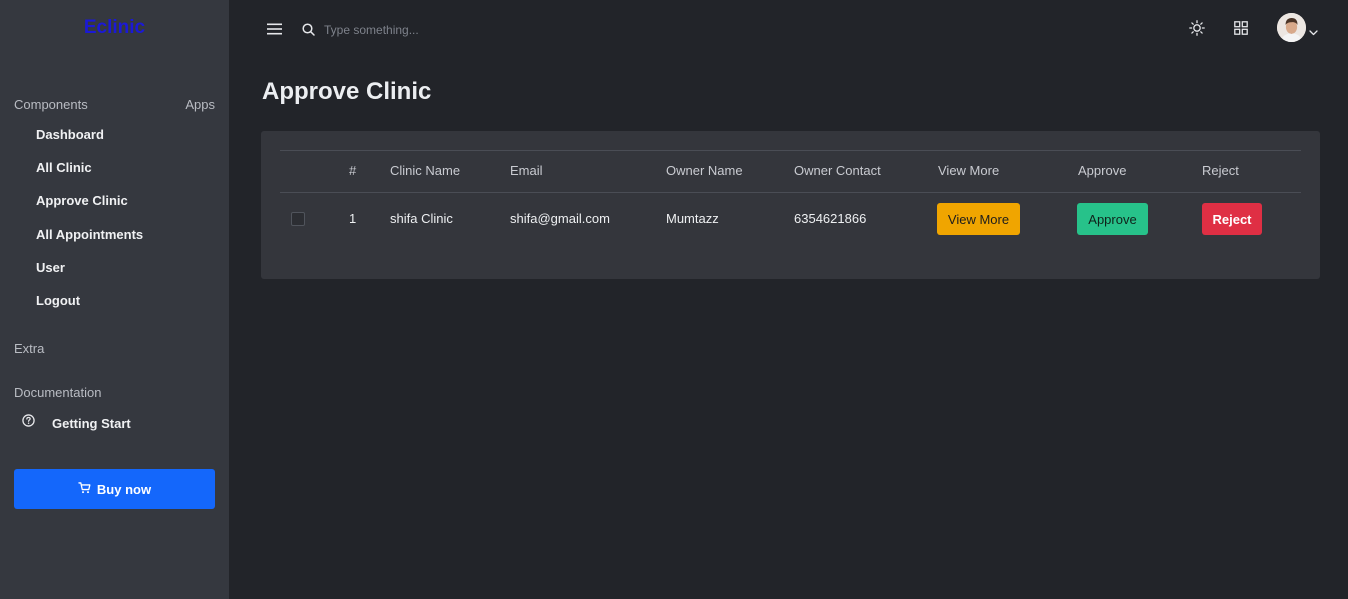  Describe the element at coordinates (308, 32) in the screenshot. I see `search-icon` at that location.